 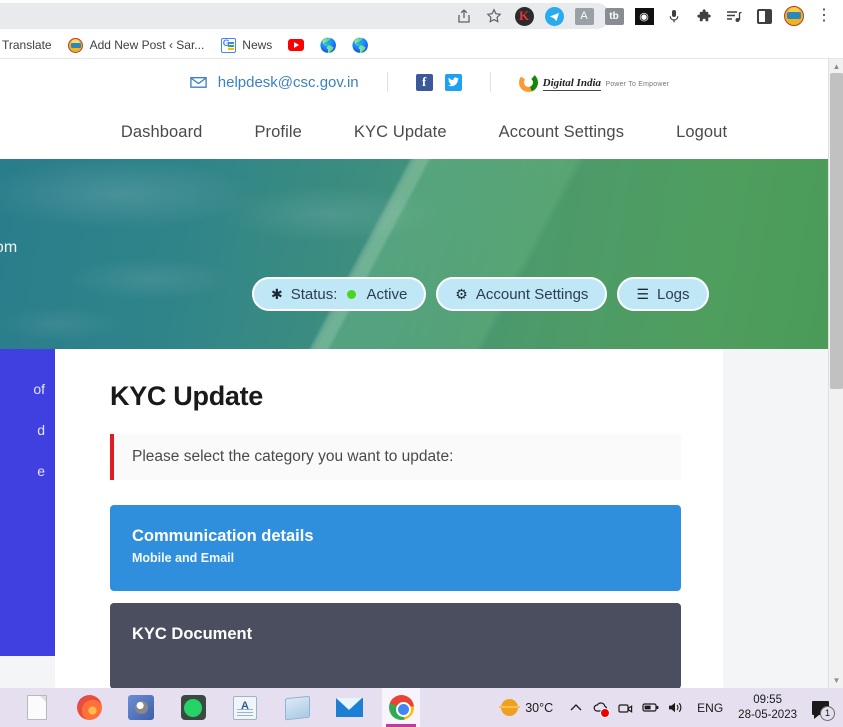 I want to click on extension-kite-icon: K, so click(x=524, y=16).